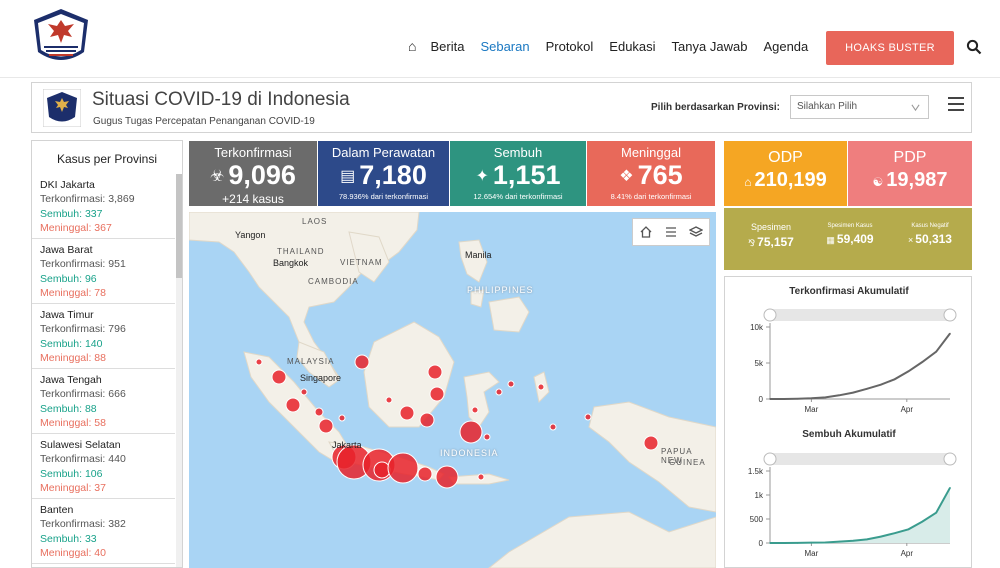  Describe the element at coordinates (849, 508) in the screenshot. I see `recovered-cumulative-chart: 0 500 1k 1.5k Mar Apr` at that location.